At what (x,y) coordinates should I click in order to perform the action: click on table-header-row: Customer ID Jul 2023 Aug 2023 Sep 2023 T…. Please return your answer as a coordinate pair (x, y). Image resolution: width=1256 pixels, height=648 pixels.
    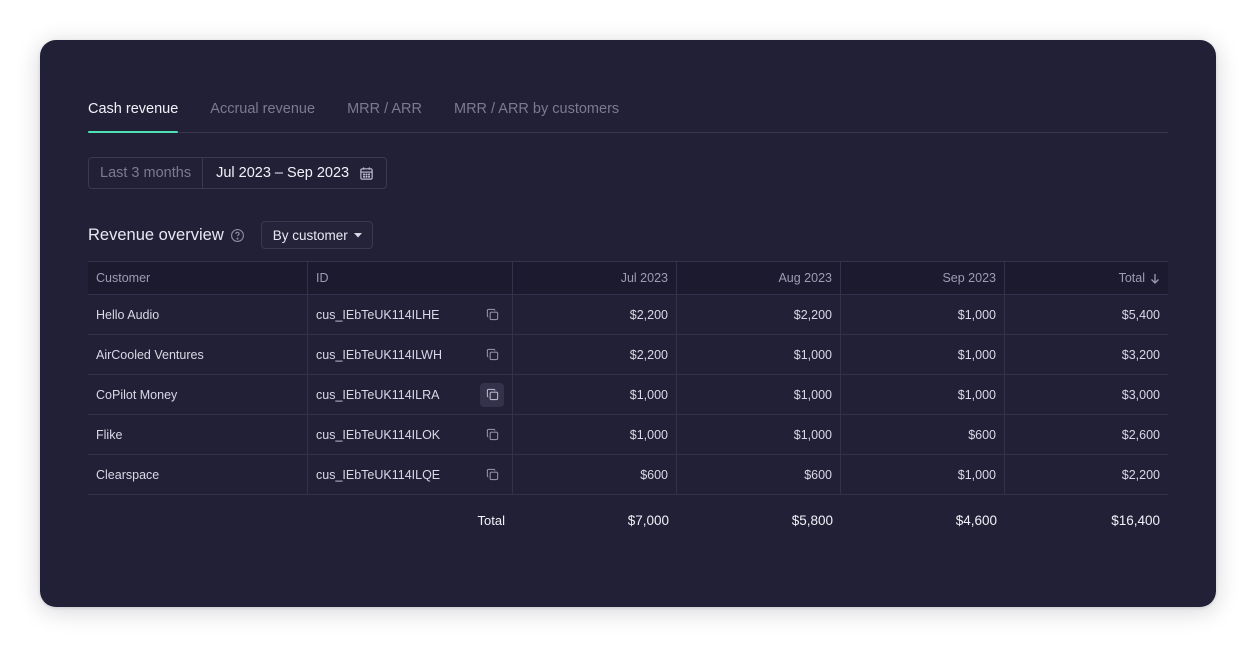
    Looking at the image, I should click on (628, 278).